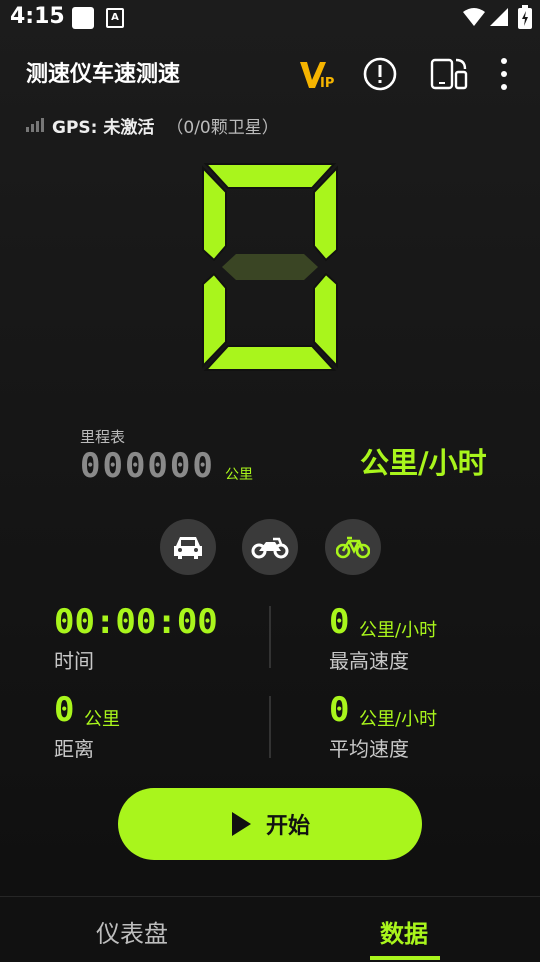 Image resolution: width=540 pixels, height=962 pixels. I want to click on more-icon, so click(504, 76).